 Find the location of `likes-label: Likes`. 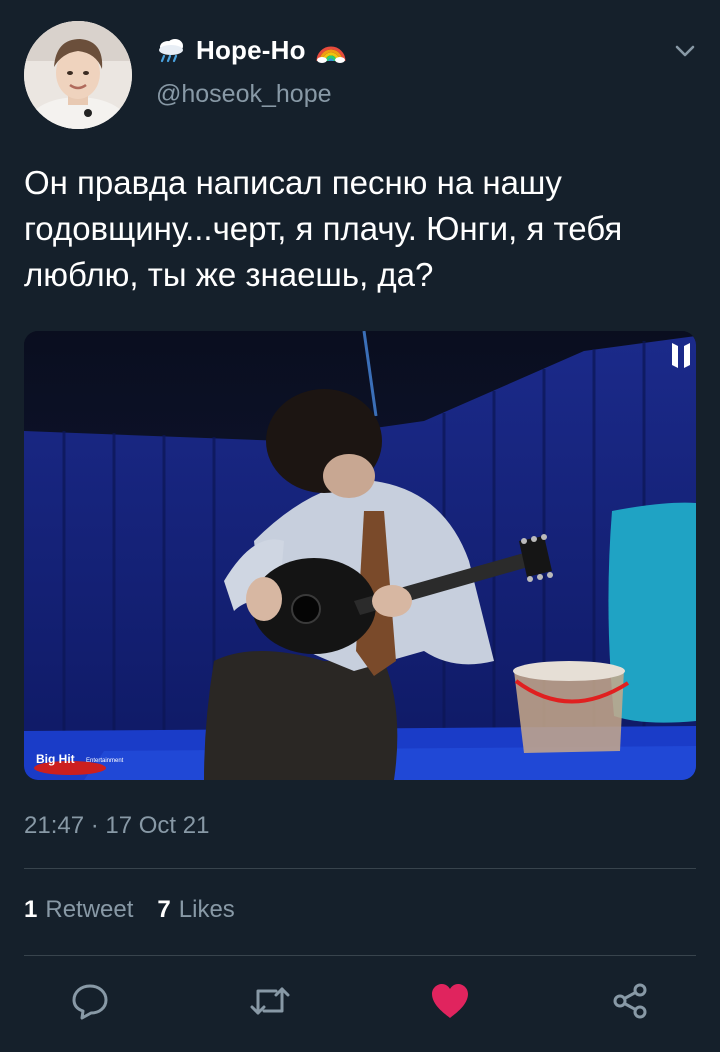

likes-label: Likes is located at coordinates (206, 909).